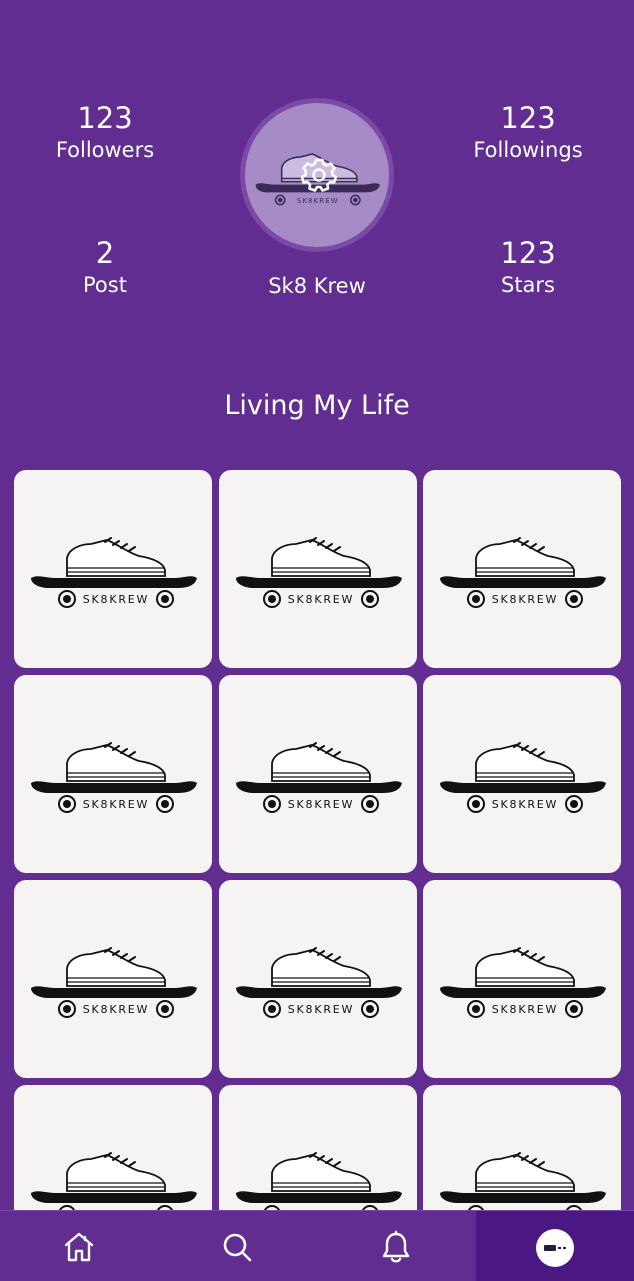  Describe the element at coordinates (105, 150) in the screenshot. I see `followers-label: Followers` at that location.